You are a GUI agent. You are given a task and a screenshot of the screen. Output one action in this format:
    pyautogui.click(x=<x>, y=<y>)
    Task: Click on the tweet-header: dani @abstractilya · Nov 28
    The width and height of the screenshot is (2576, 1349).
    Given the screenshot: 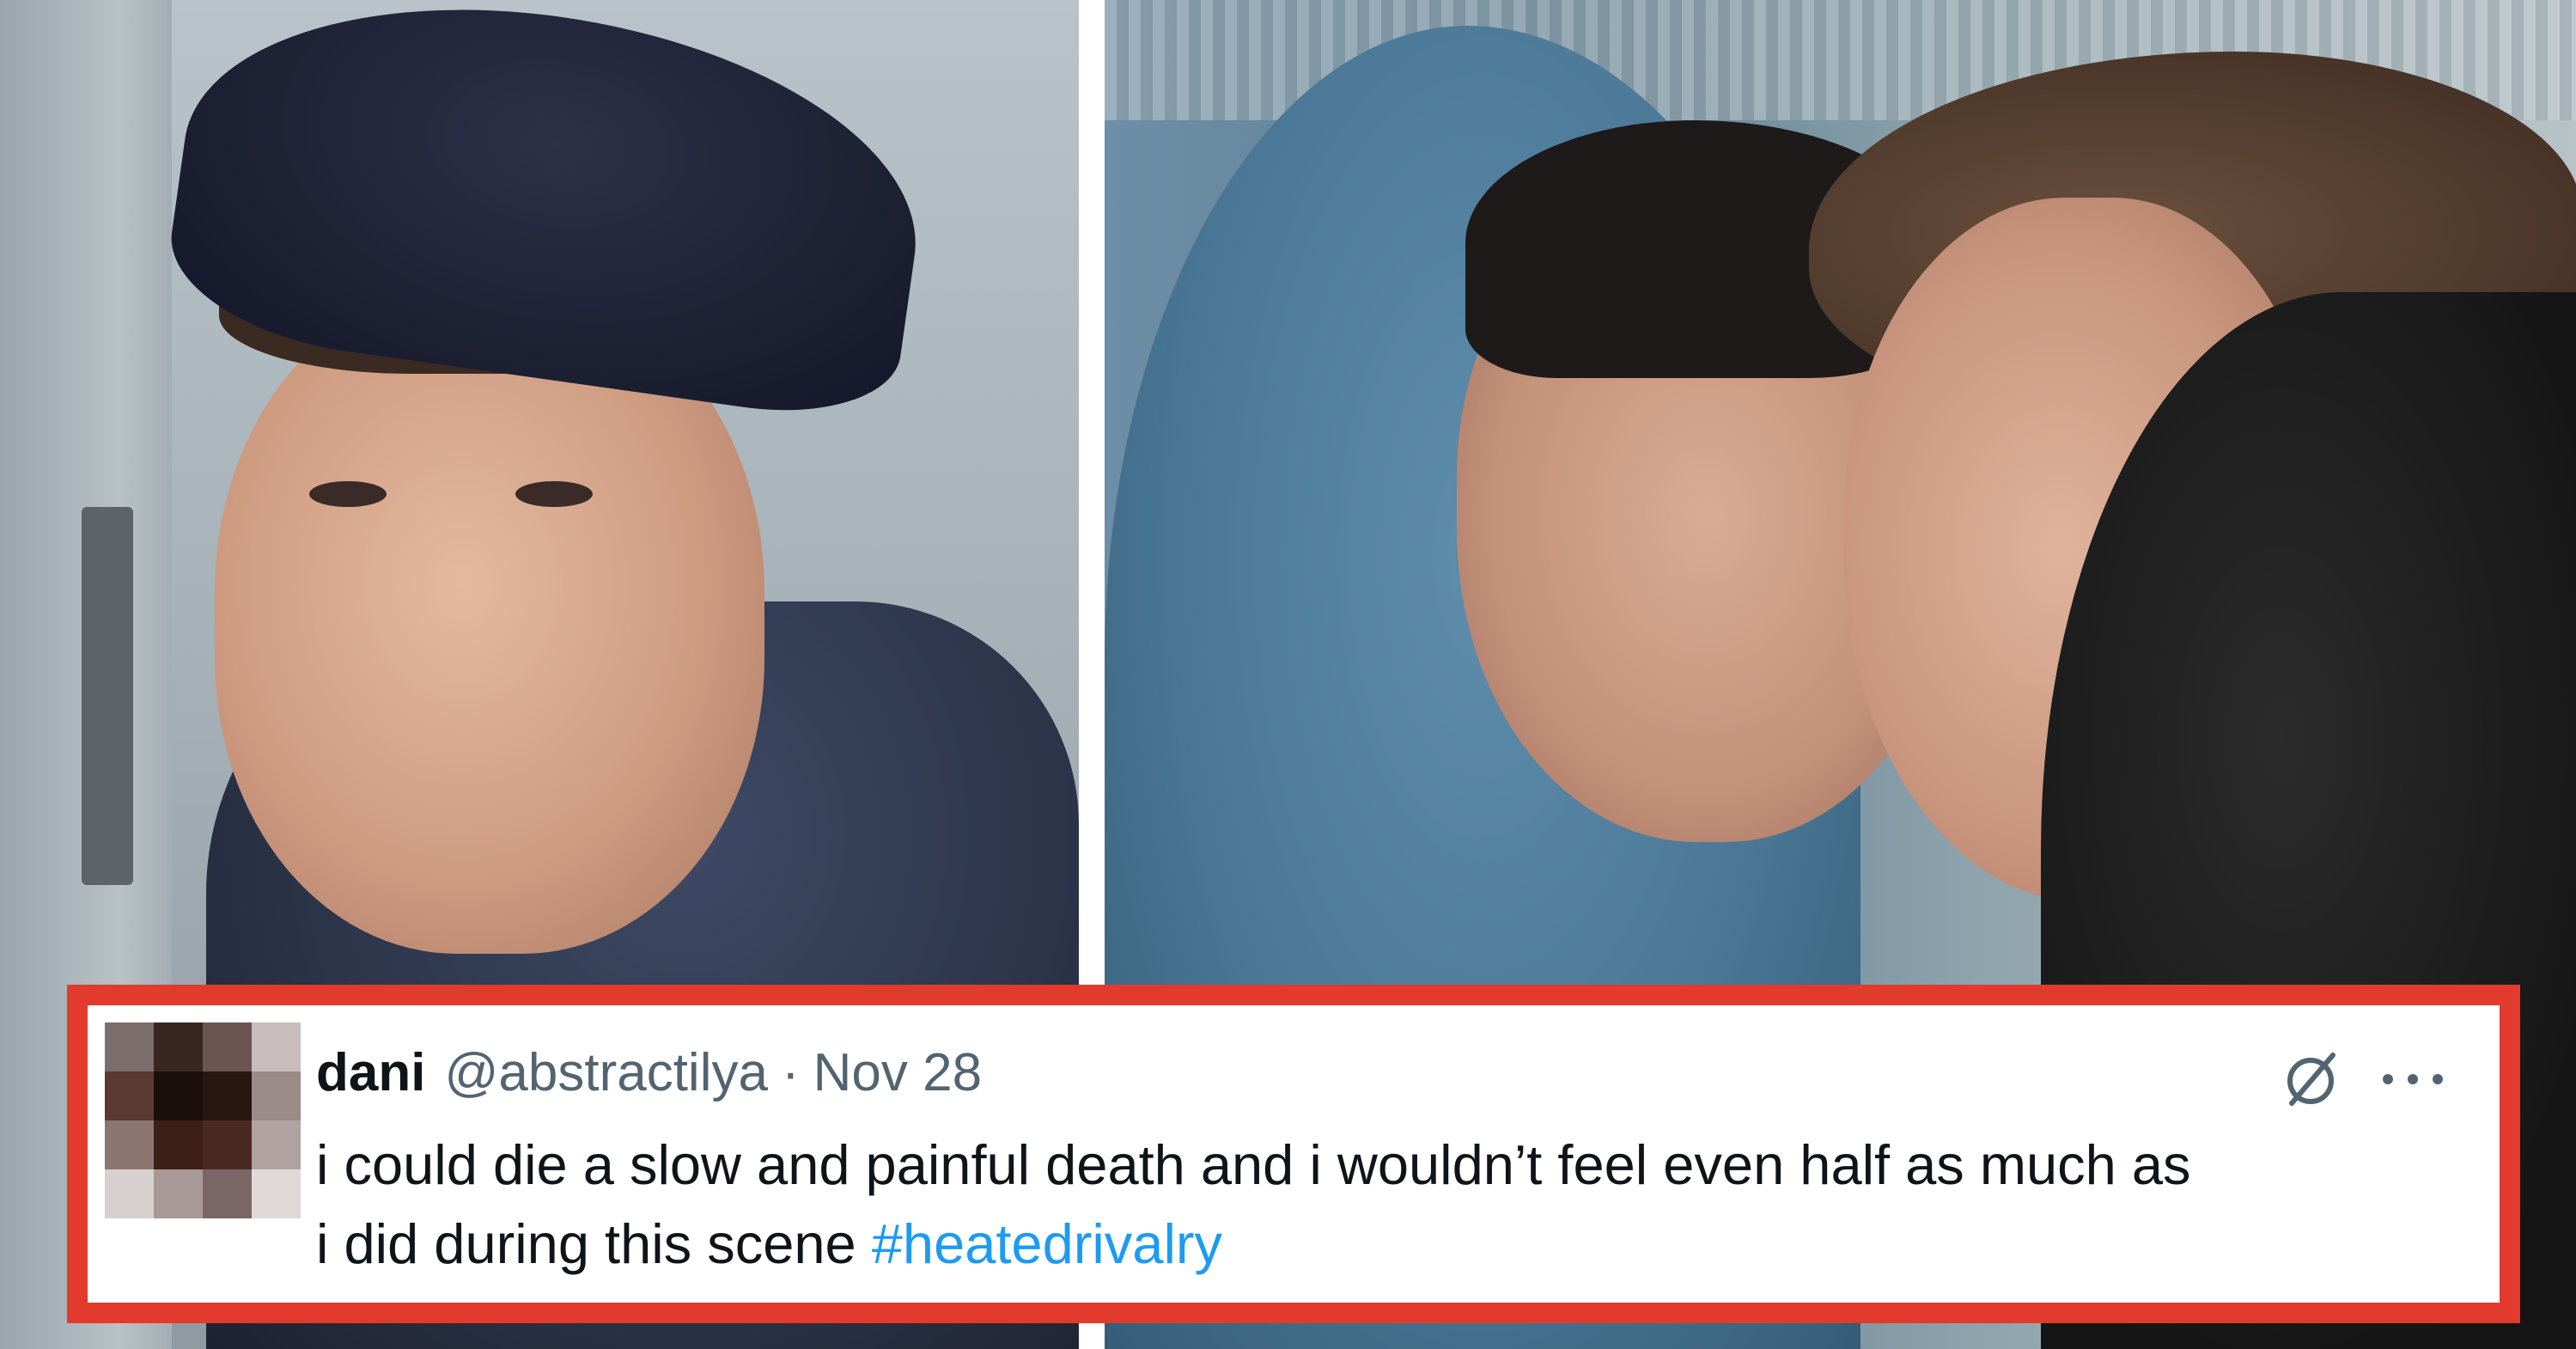 What is the action you would take?
    pyautogui.click(x=649, y=1073)
    